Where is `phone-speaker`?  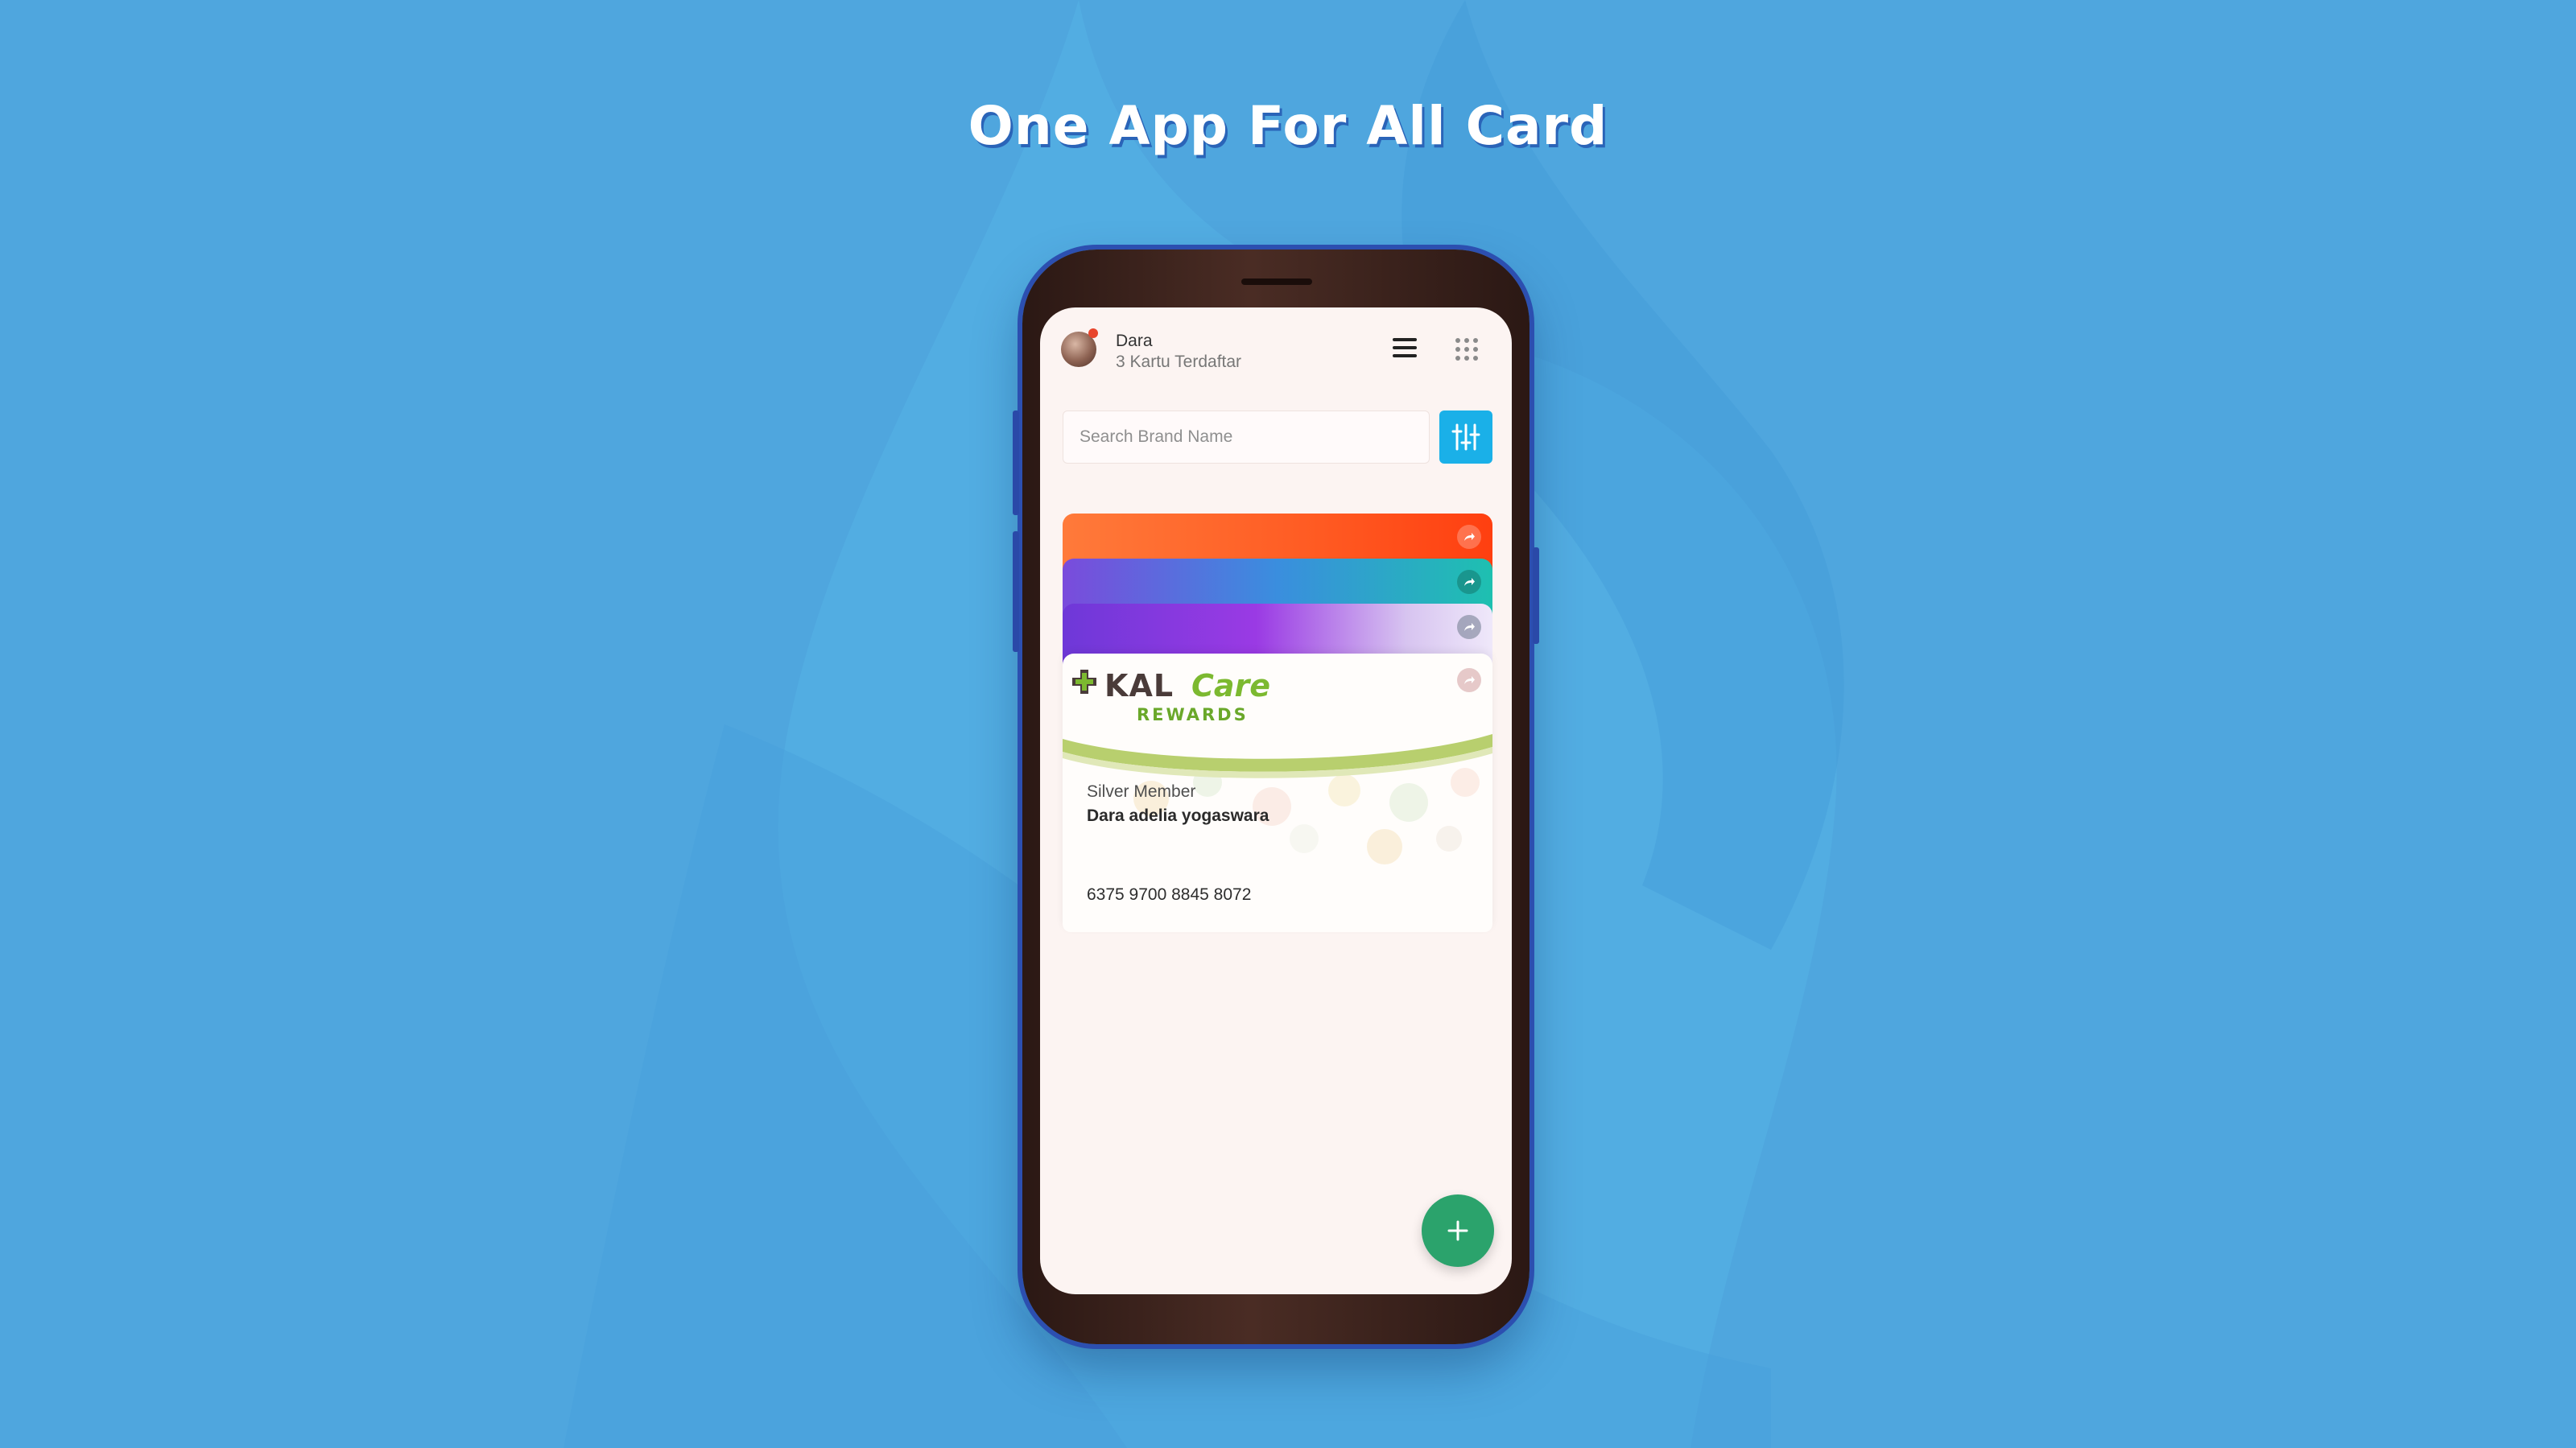 phone-speaker is located at coordinates (1276, 281).